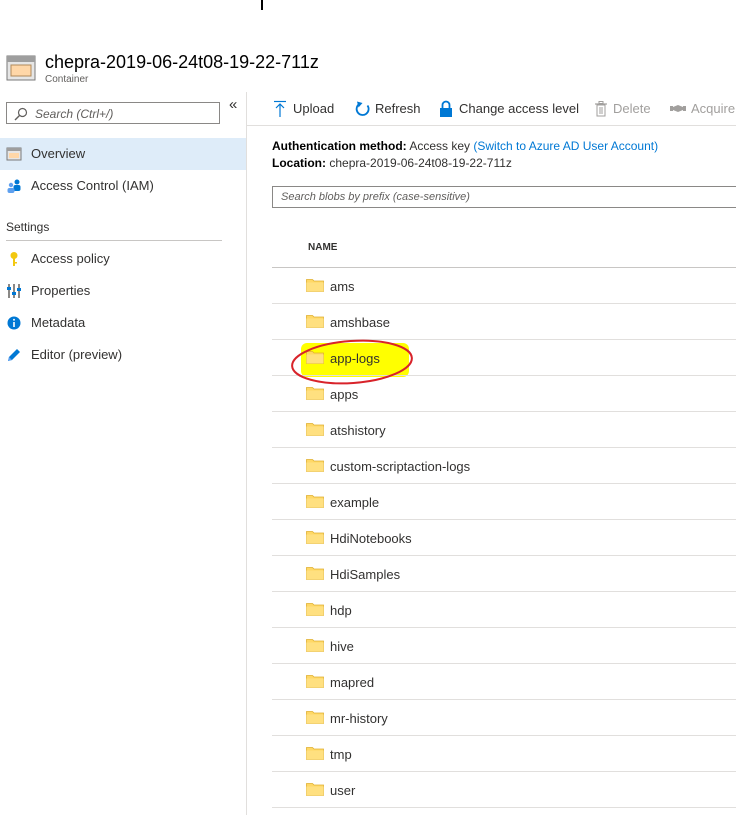 The height and width of the screenshot is (815, 736). I want to click on sidebar-search-input: Search (Ctrl+/), so click(113, 113).